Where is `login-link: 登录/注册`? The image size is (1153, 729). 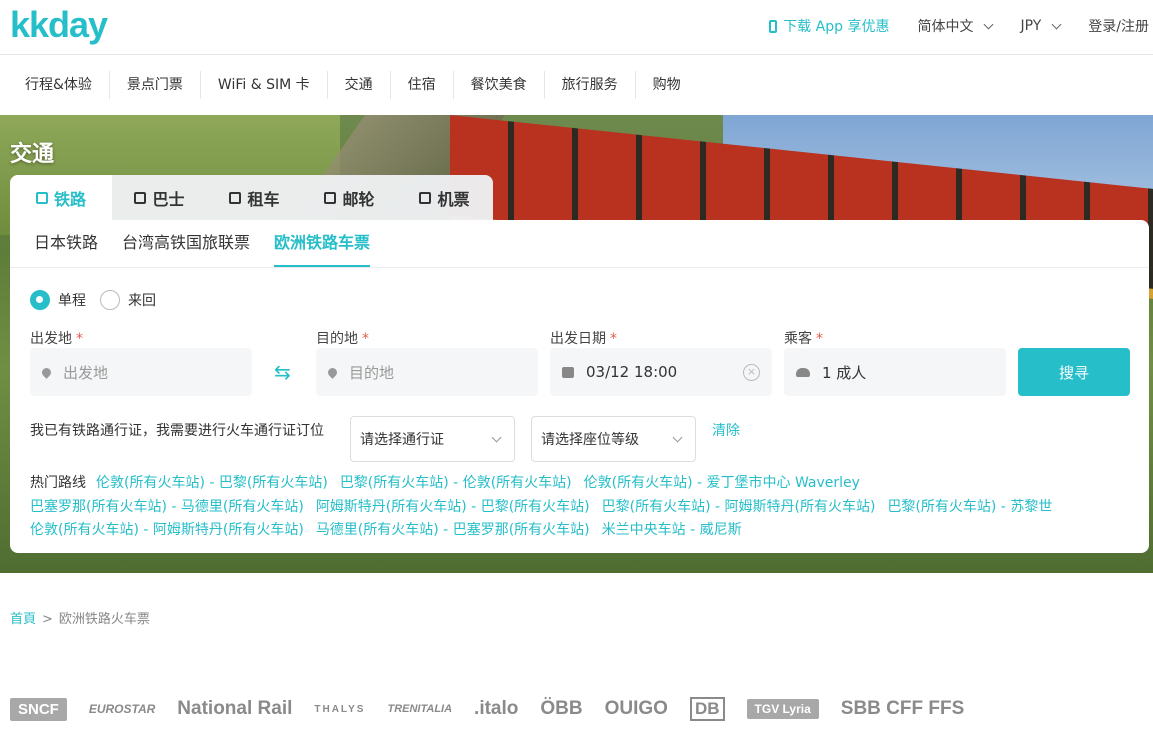
login-link: 登录/注册 is located at coordinates (1118, 26).